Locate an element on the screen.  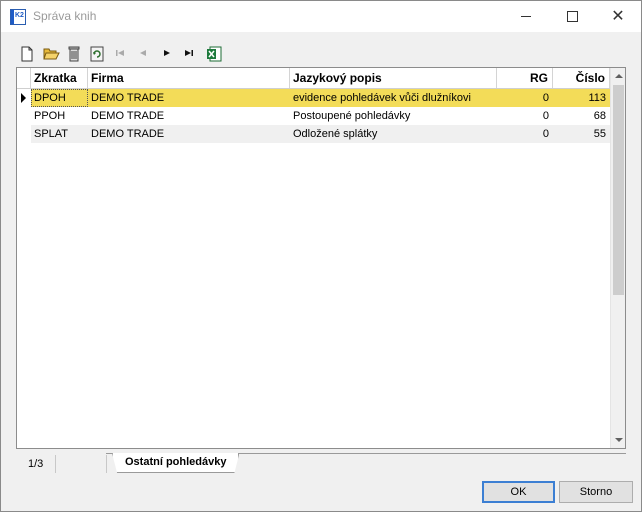
cell-zkratka: DPOH is located at coordinates (59, 98).